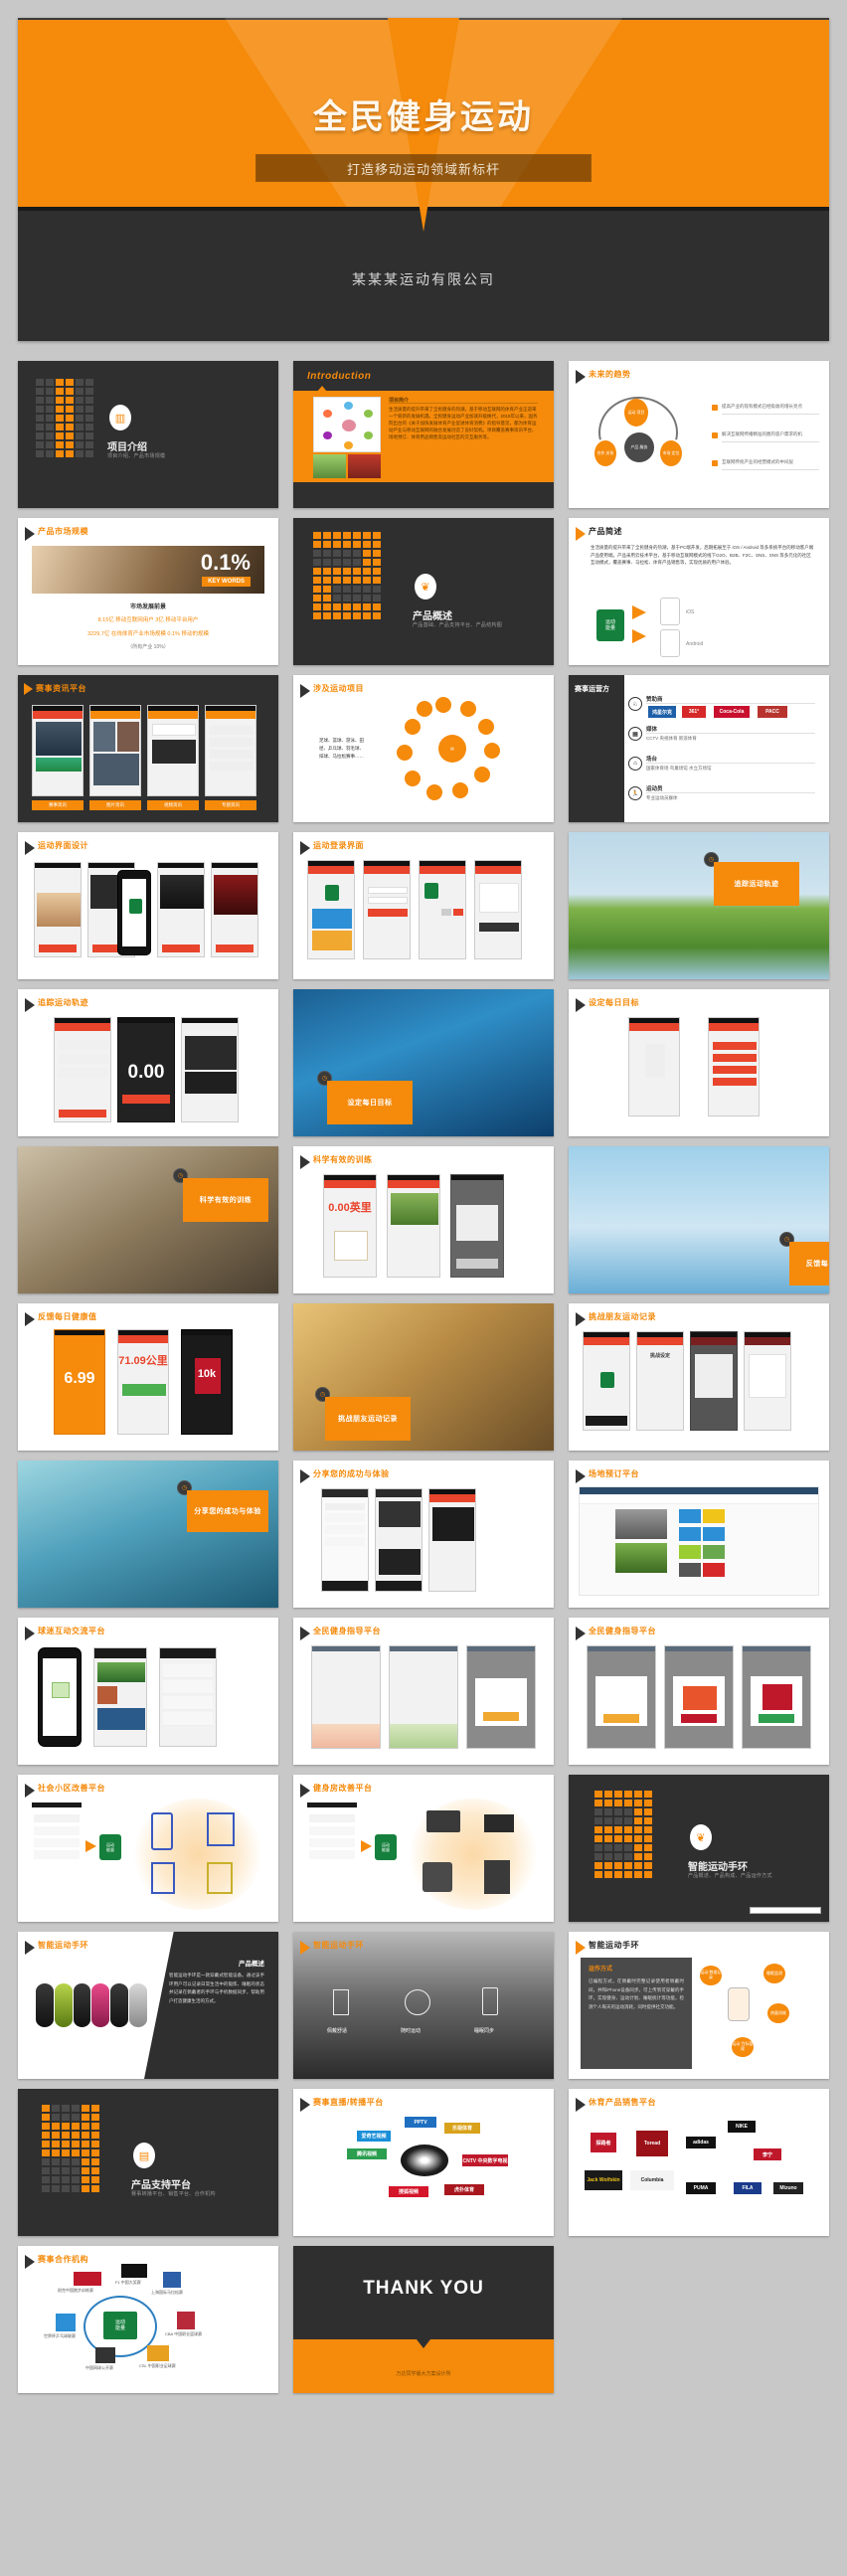 Image resolution: width=847 pixels, height=2576 pixels. Describe the element at coordinates (148, 1534) in the screenshot. I see `thumb-slide-22: ◷ 分享您的成功与体验` at that location.